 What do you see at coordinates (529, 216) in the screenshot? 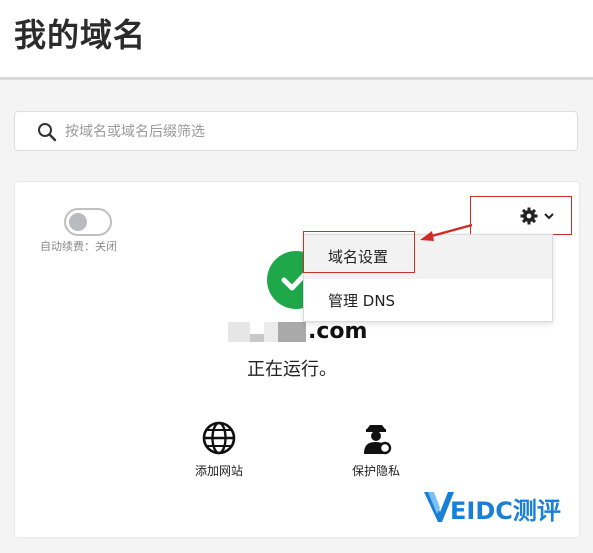
I see `gear-icon` at bounding box center [529, 216].